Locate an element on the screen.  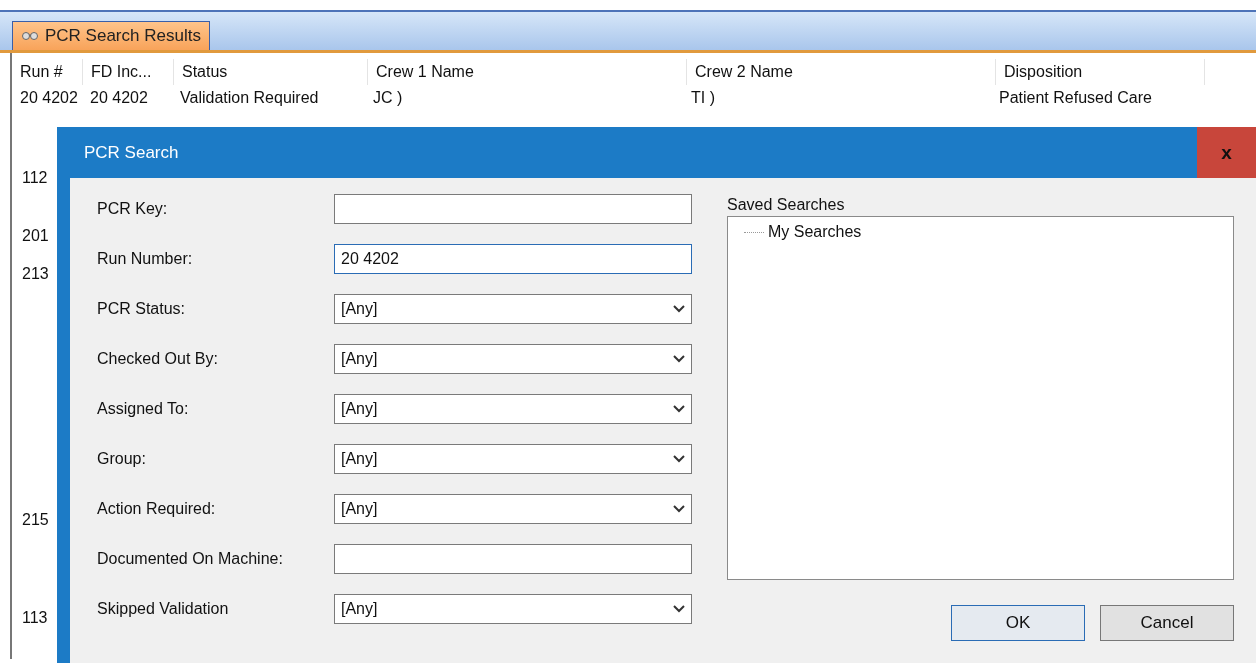
table-cell-text: TI ) is located at coordinates (703, 98).